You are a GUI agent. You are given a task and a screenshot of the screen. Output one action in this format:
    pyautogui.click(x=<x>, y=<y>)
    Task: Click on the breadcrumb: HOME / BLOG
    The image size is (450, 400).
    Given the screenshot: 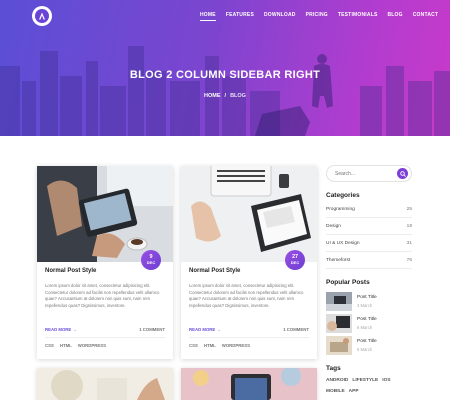 What is the action you would take?
    pyautogui.click(x=225, y=96)
    